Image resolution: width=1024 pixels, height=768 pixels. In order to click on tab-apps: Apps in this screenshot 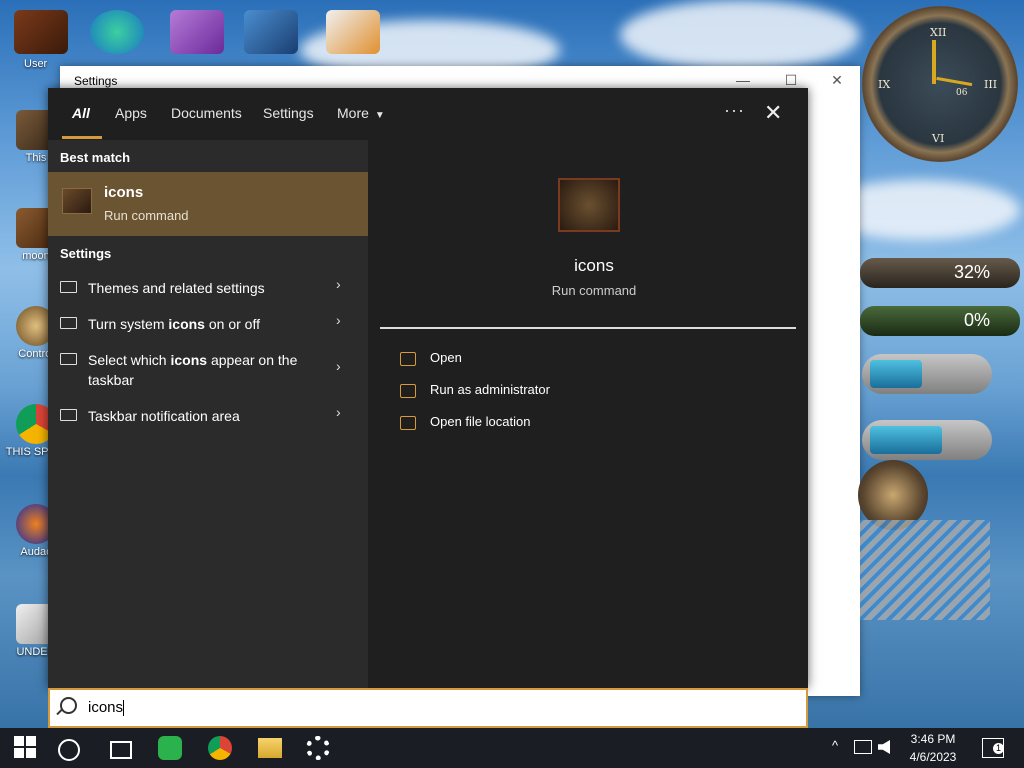, I will do `click(131, 113)`.